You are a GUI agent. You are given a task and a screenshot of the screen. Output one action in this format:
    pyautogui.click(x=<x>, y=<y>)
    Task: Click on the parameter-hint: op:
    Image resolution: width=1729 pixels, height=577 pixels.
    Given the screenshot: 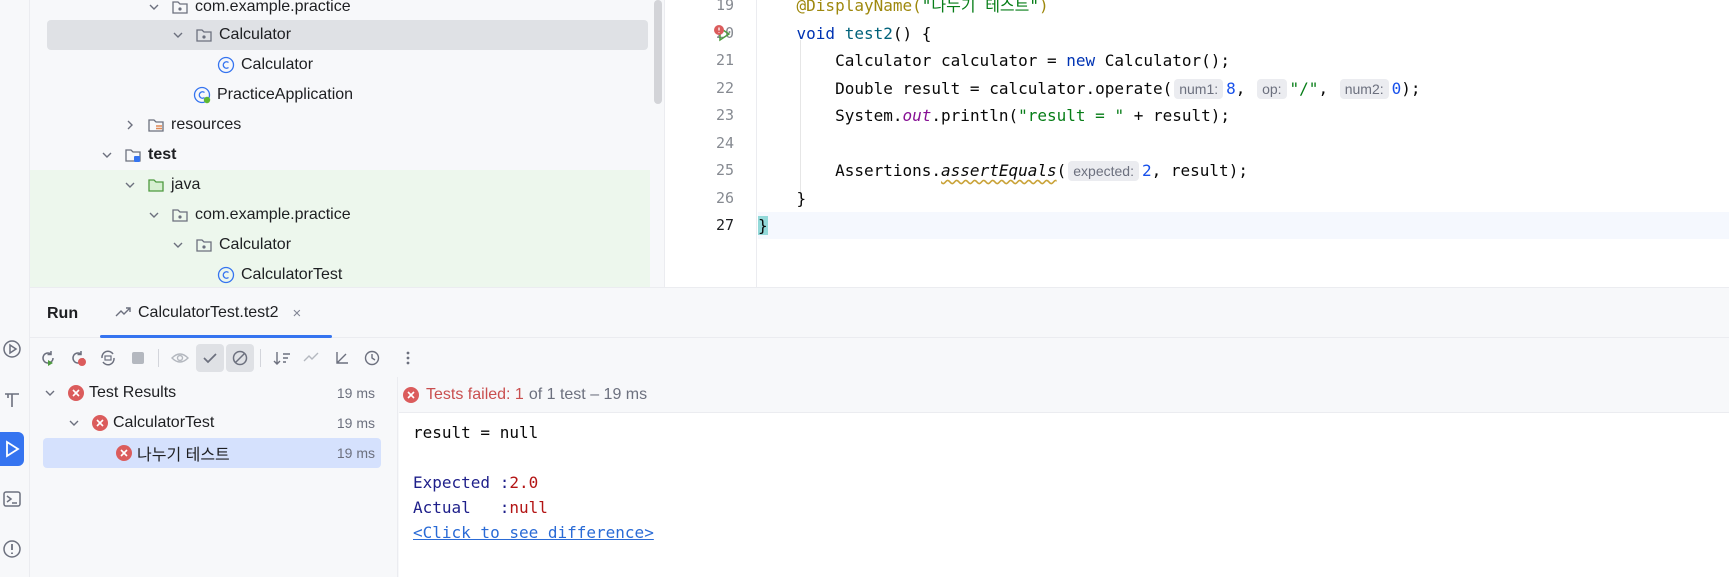 What is the action you would take?
    pyautogui.click(x=1272, y=89)
    